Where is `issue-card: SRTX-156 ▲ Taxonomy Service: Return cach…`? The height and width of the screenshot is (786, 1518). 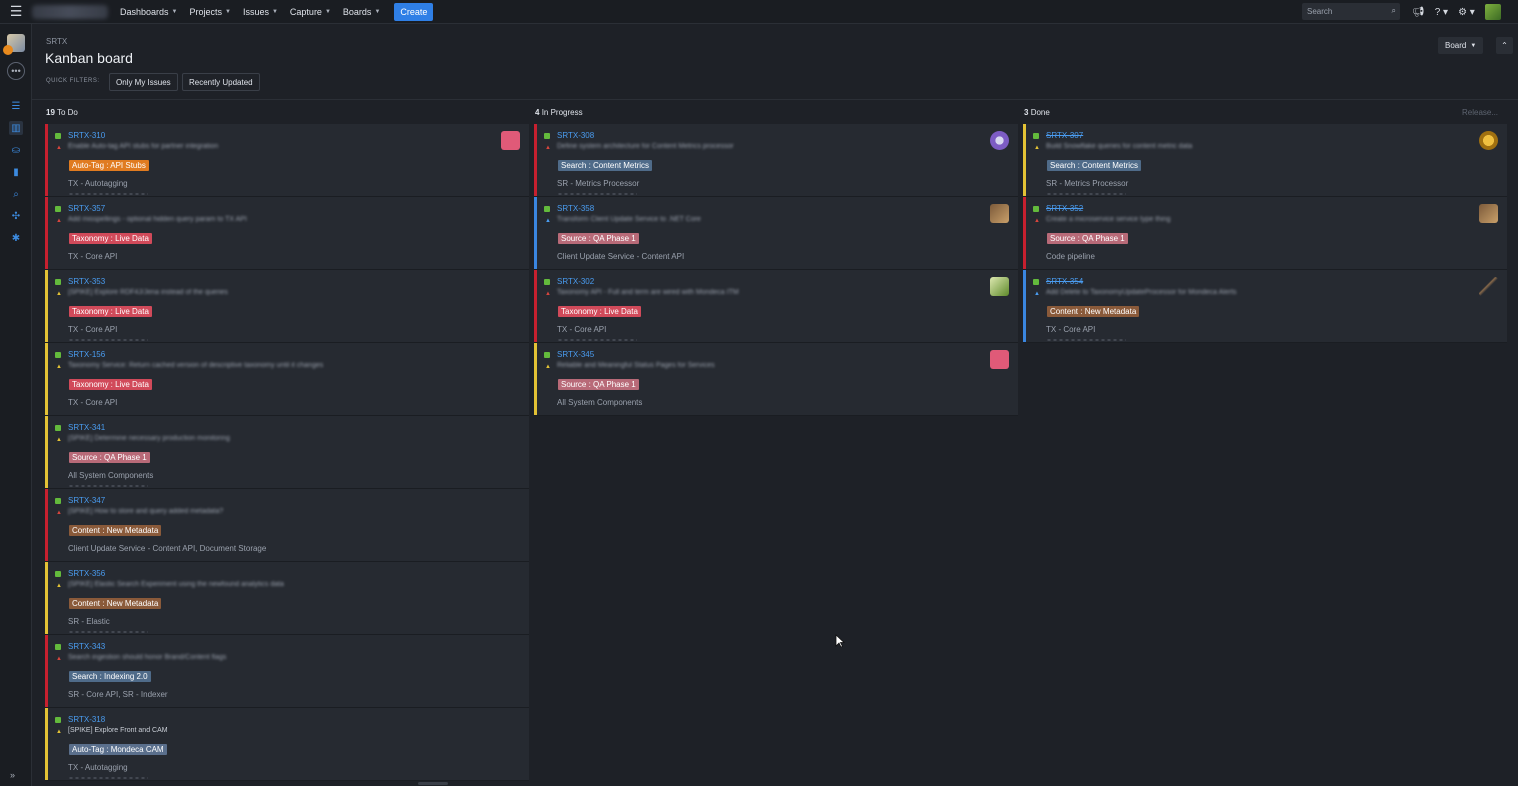
issue-card: SRTX-156 ▲ Taxonomy Service: Return cach… is located at coordinates (287, 379).